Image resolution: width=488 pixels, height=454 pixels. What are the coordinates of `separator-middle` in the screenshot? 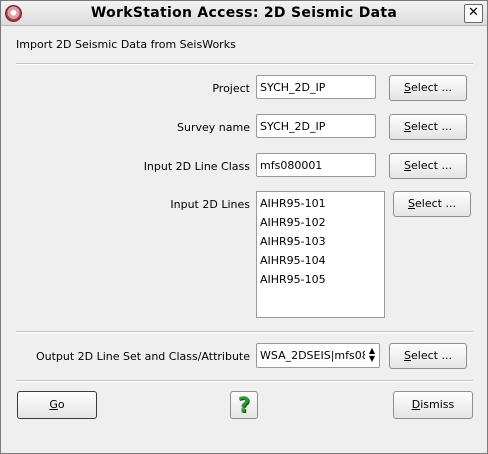 It's located at (244, 332).